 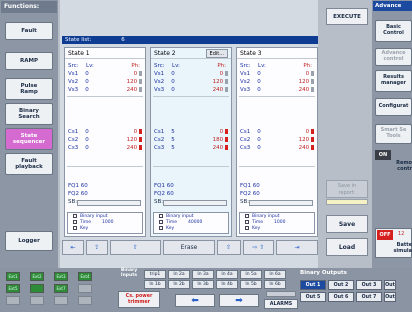 What do you see at coordinates (73, 247) in the screenshot?
I see `first-state-icon: ⇤` at bounding box center [73, 247].